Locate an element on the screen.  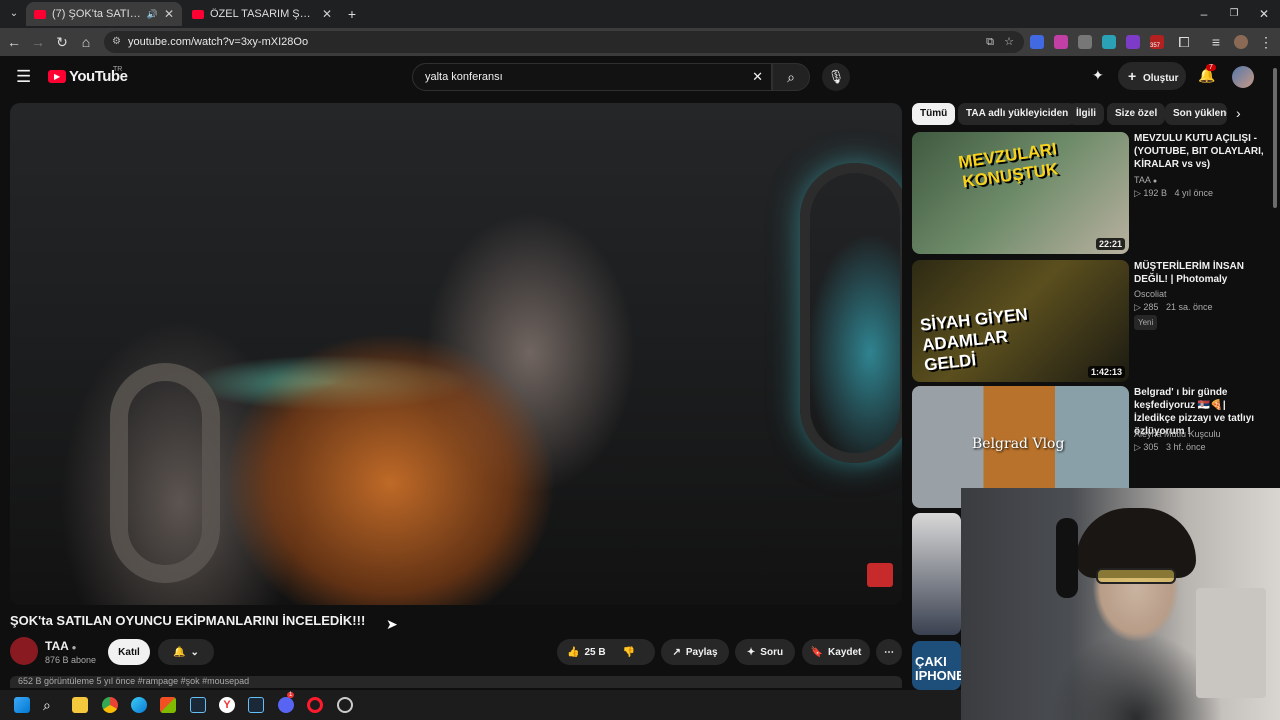
profile-avatar is located at coordinates (1241, 42).